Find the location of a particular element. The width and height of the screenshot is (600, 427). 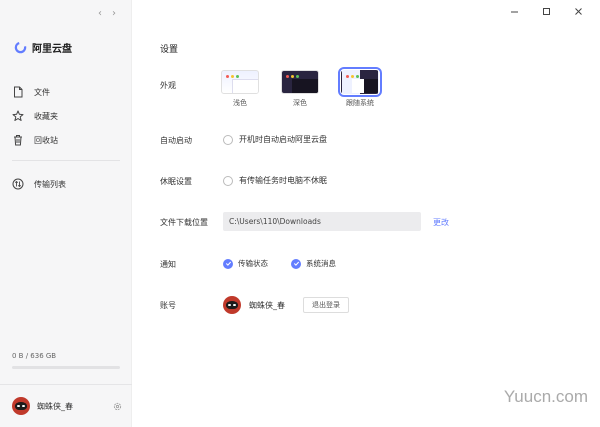

user-profile: 蜘蛛侠_春 is located at coordinates (67, 406).